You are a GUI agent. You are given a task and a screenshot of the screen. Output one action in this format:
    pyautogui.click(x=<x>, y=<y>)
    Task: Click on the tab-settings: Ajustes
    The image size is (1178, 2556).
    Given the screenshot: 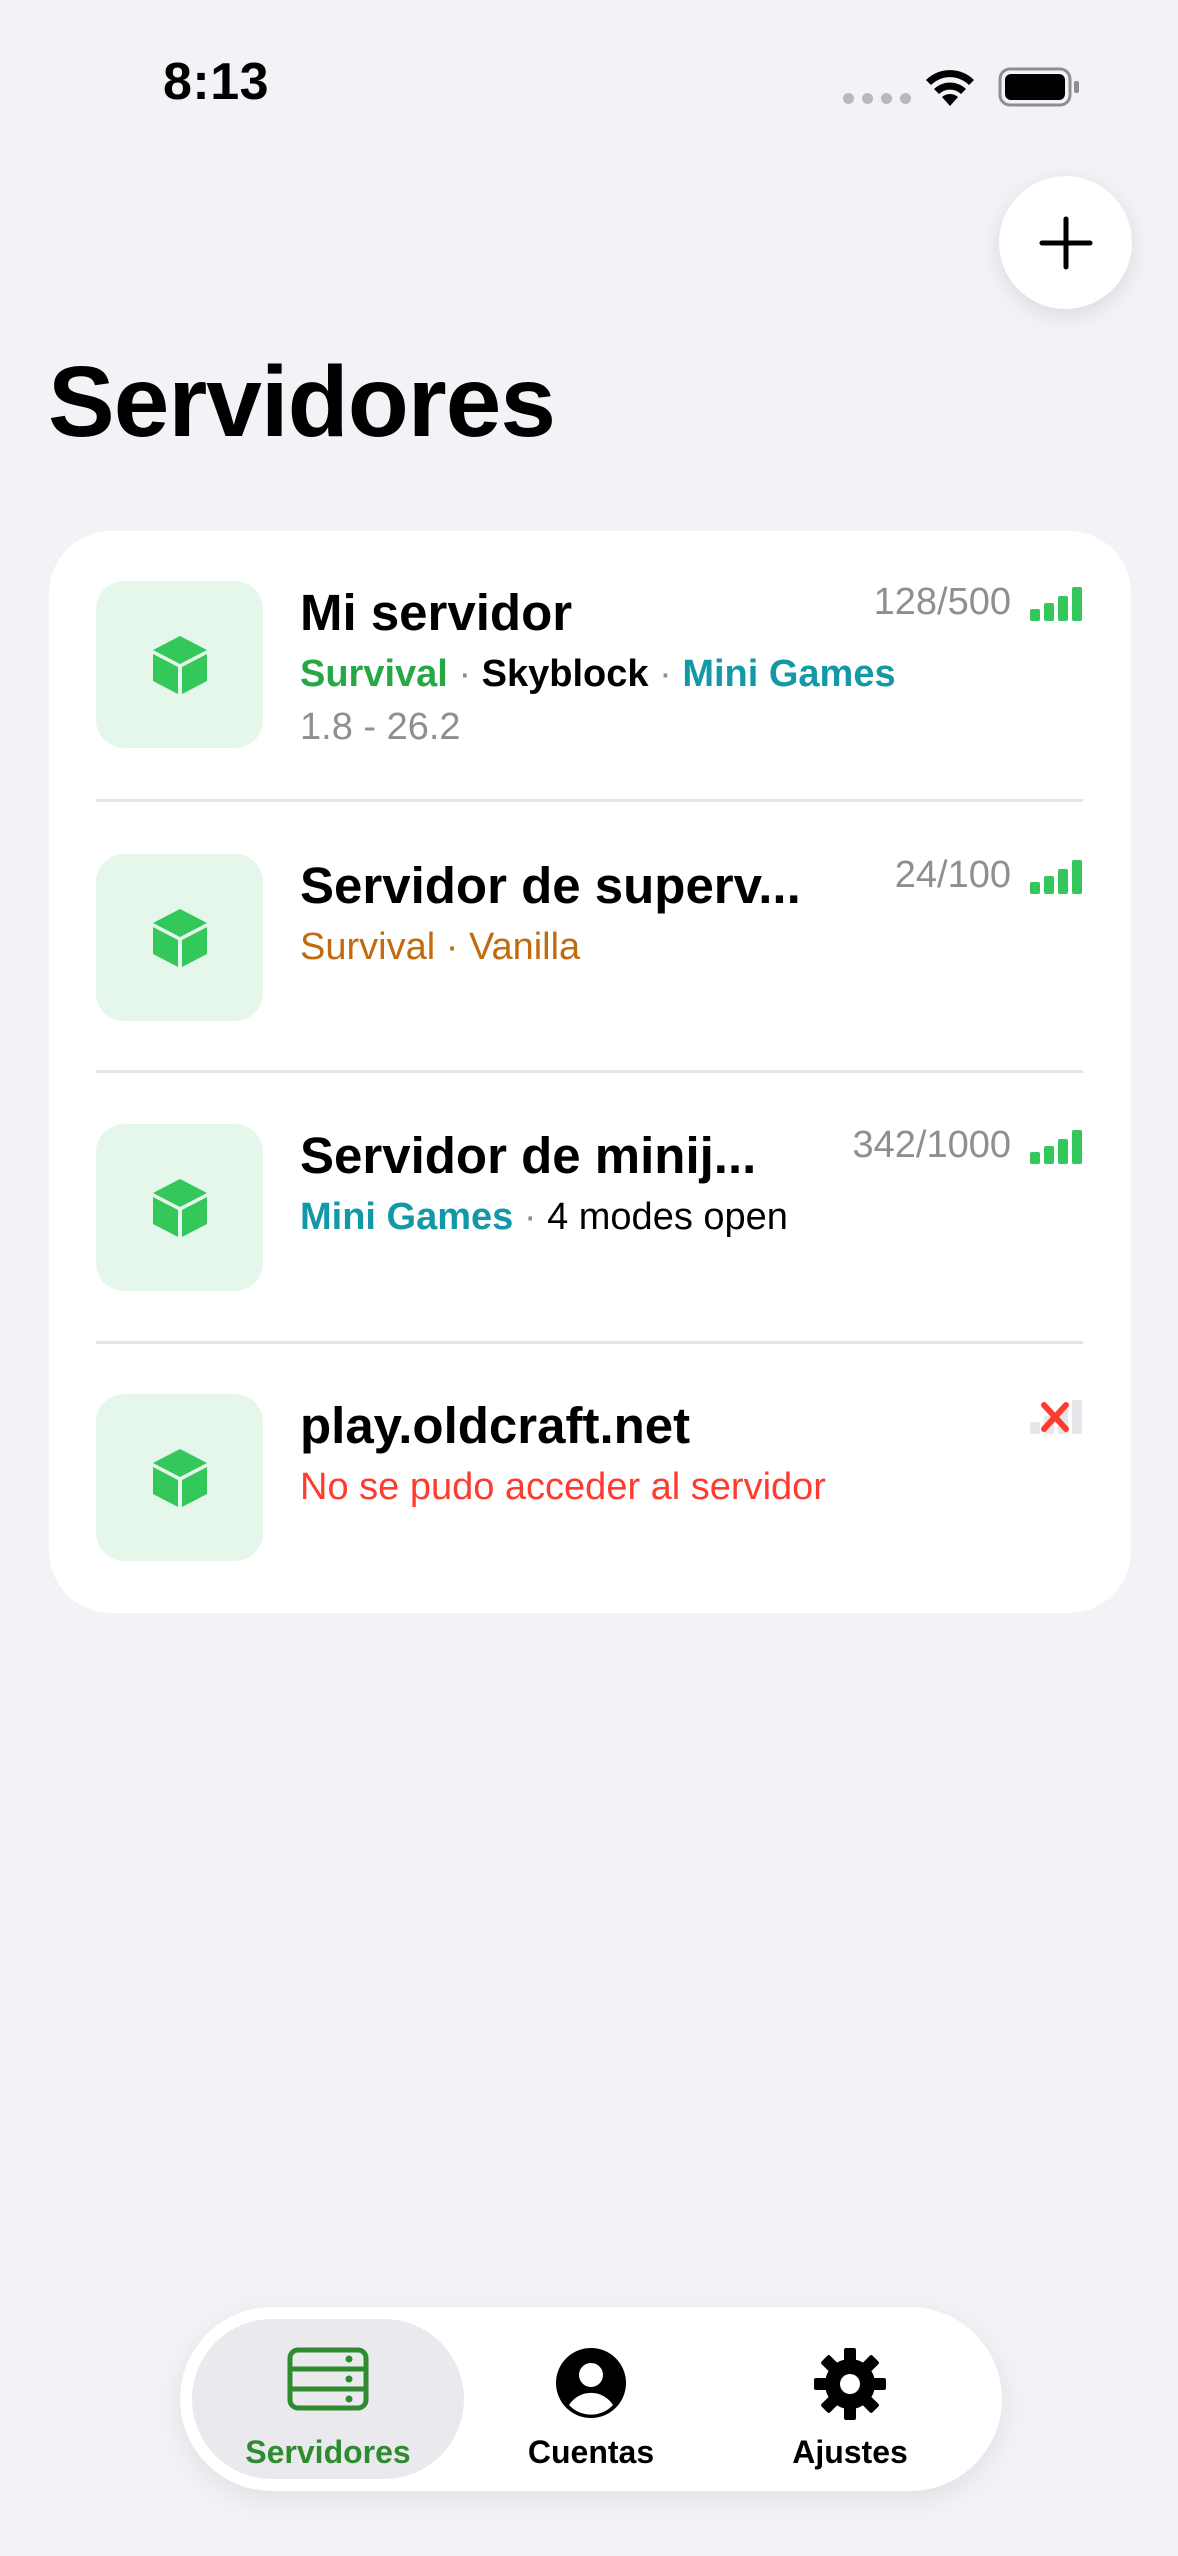 What is the action you would take?
    pyautogui.click(x=850, y=2399)
    